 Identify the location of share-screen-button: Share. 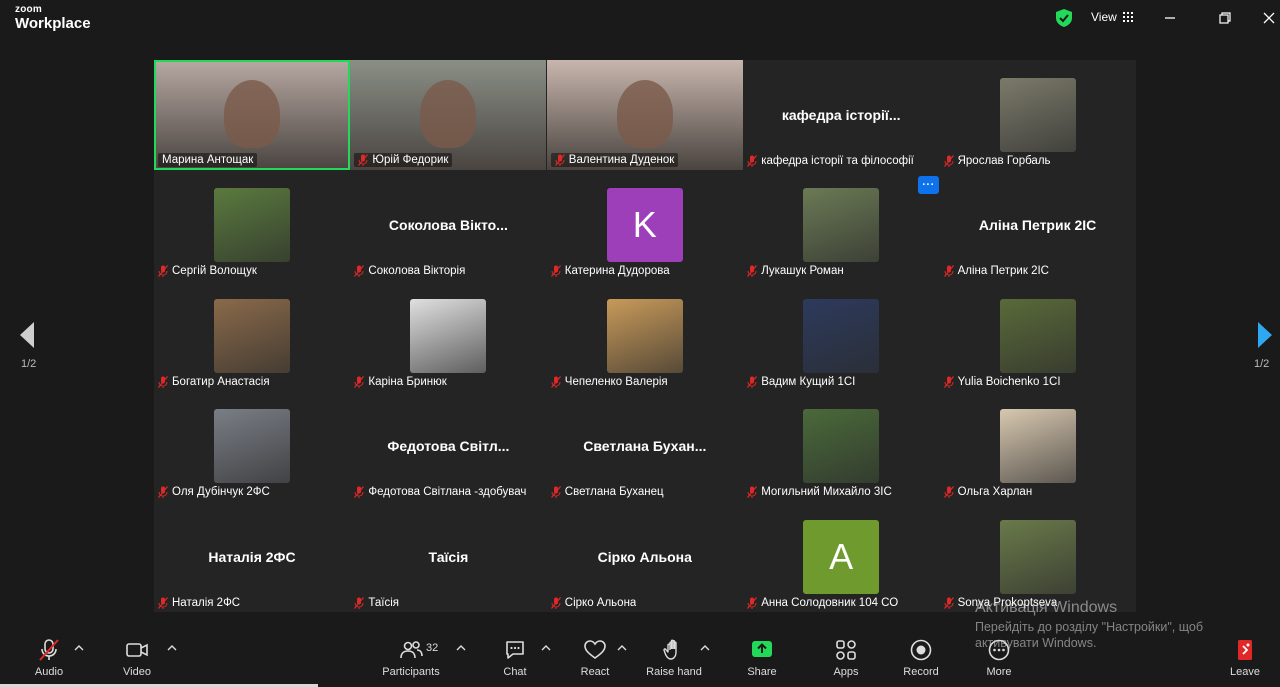
(762, 658).